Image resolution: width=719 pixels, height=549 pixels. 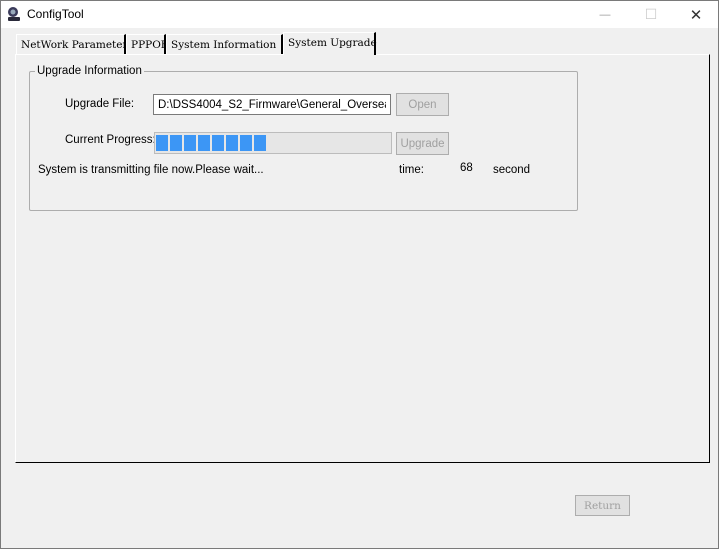 I want to click on tab-system-upgrade: System Upgrade, so click(x=330, y=43).